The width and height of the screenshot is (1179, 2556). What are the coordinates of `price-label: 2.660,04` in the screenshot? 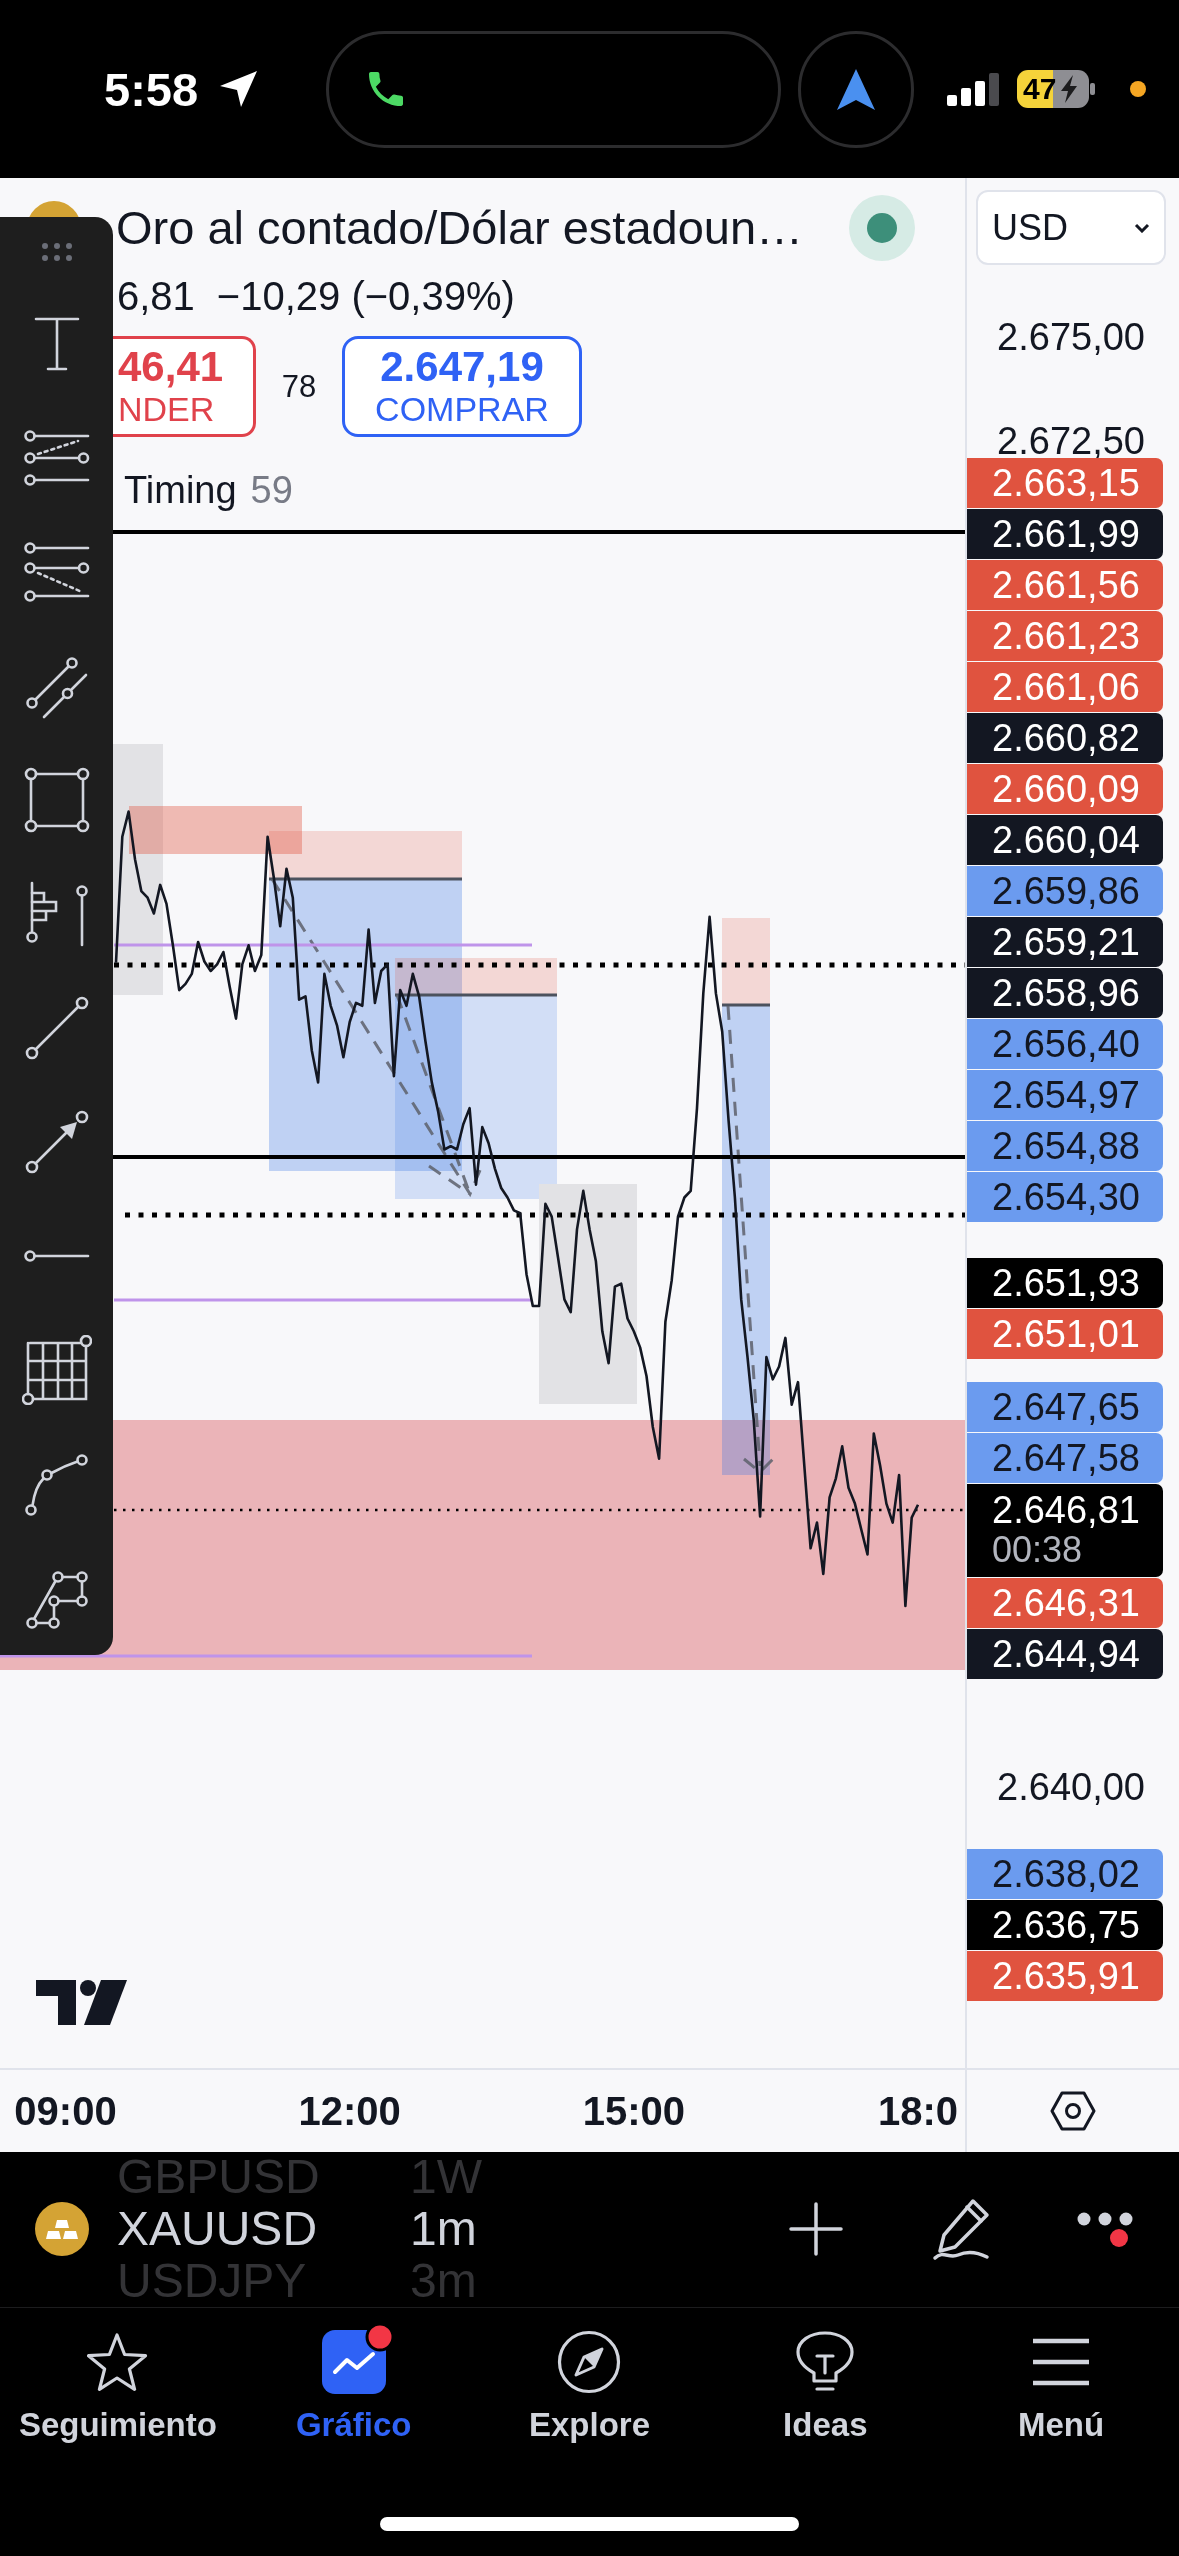 It's located at (1065, 840).